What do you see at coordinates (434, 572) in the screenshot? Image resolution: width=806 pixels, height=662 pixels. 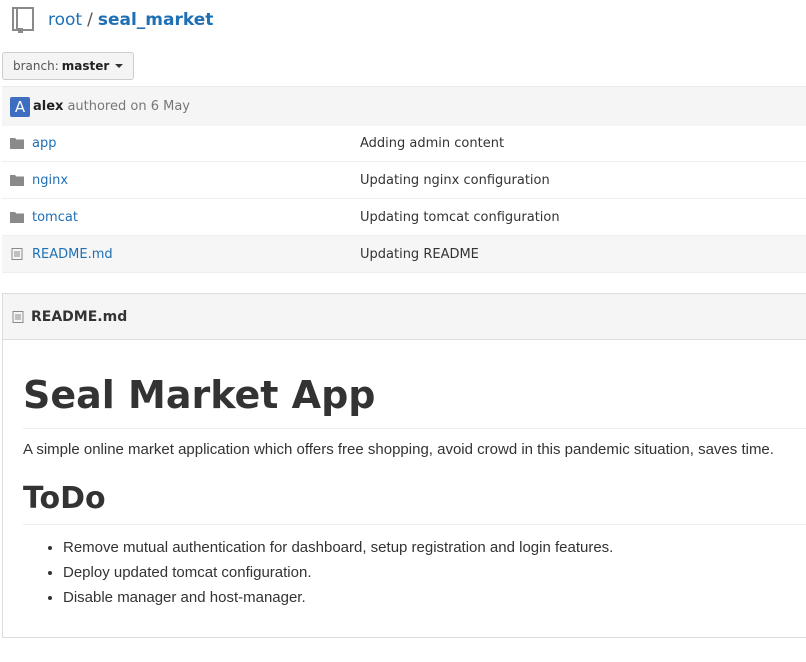 I see `todo-item: Deploy updated tomcat configuration.` at bounding box center [434, 572].